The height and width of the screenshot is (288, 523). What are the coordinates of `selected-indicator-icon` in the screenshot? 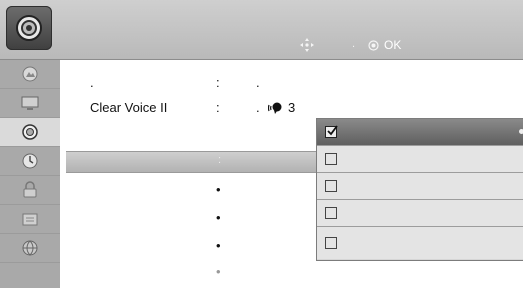 It's located at (521, 131).